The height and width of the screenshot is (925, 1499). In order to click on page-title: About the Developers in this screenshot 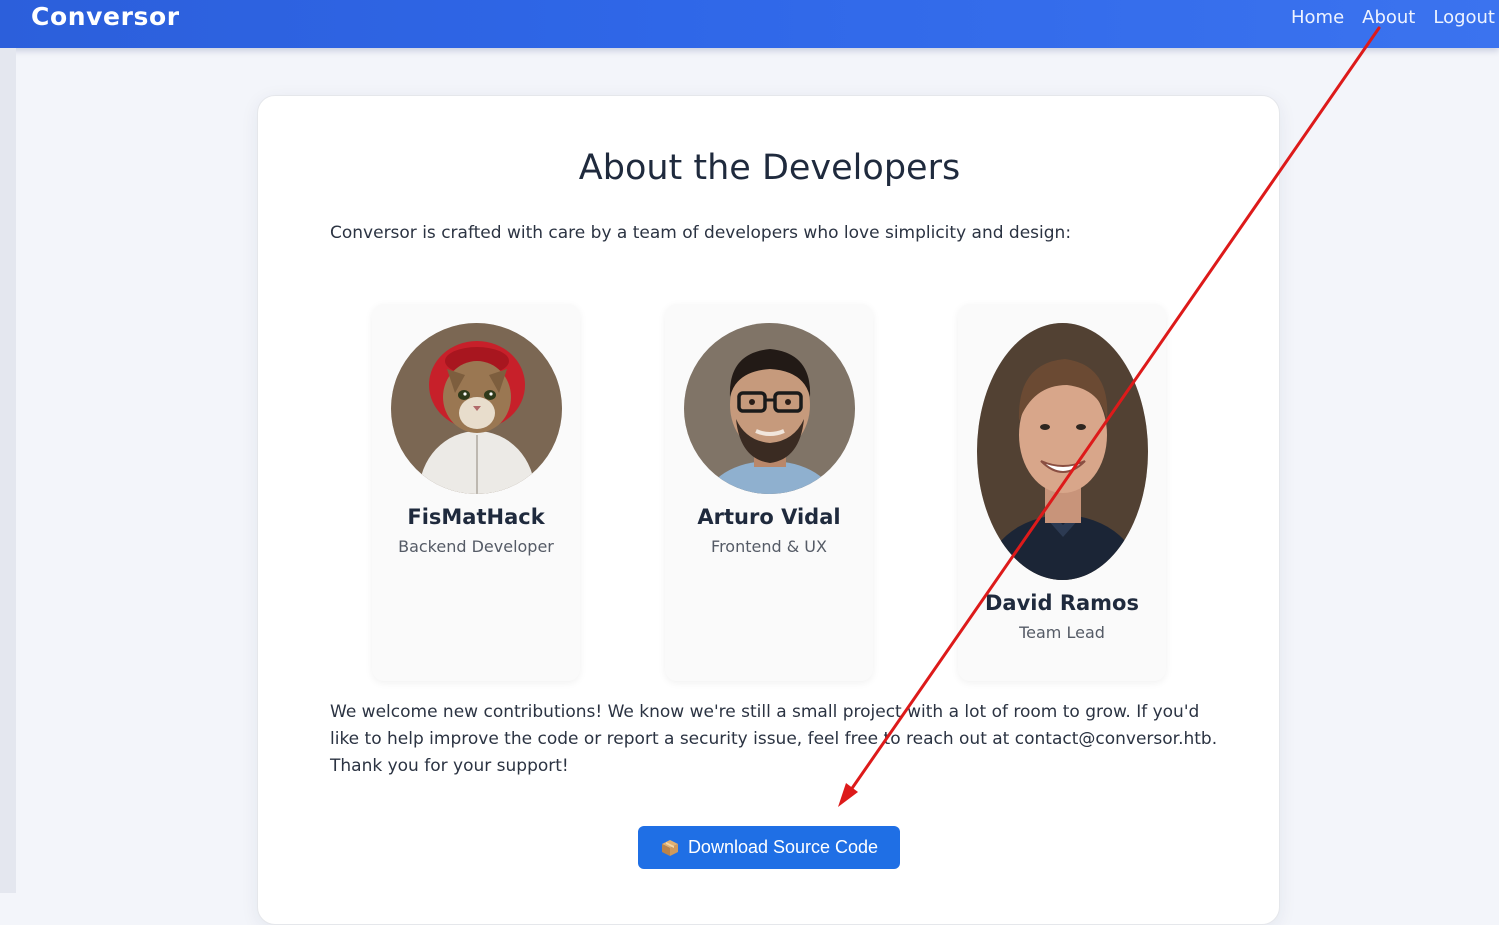, I will do `click(769, 168)`.